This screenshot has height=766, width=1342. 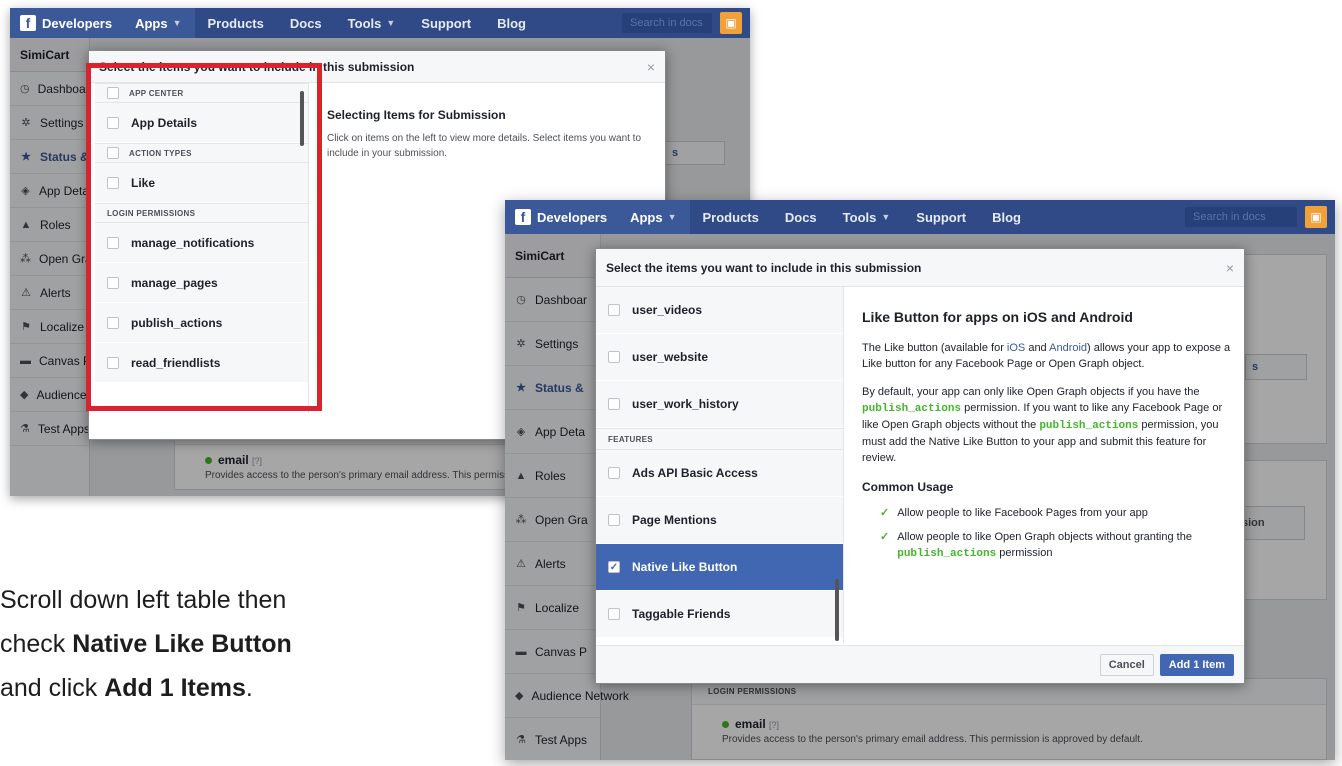 What do you see at coordinates (1068, 348) in the screenshot?
I see `android-link: Android` at bounding box center [1068, 348].